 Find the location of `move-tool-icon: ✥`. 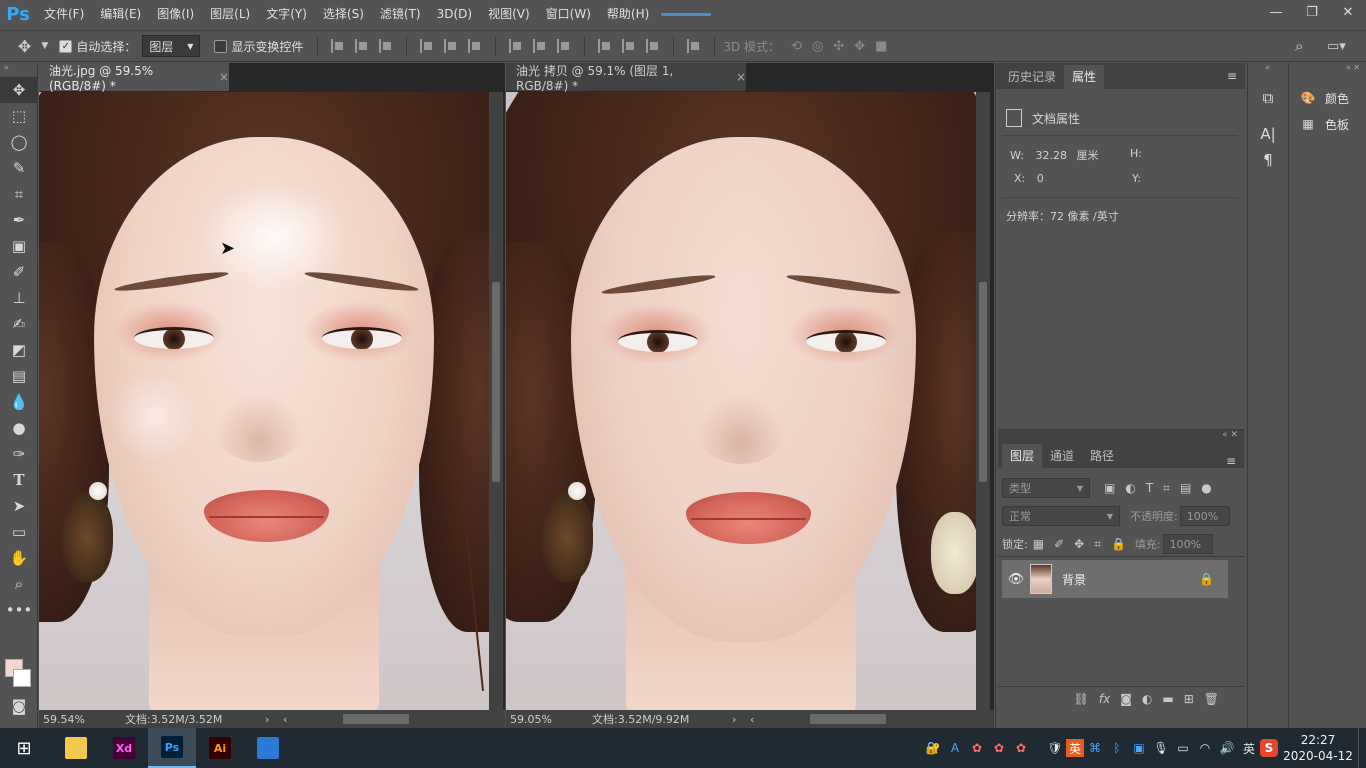

move-tool-icon: ✥ is located at coordinates (24, 46).